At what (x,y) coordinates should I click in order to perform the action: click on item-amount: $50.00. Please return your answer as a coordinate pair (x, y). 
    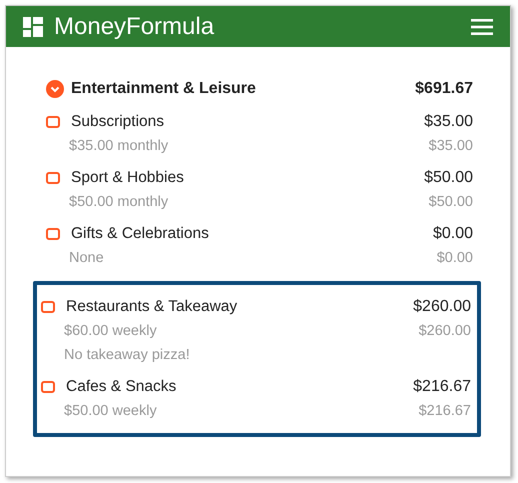
    Looking at the image, I should click on (448, 178).